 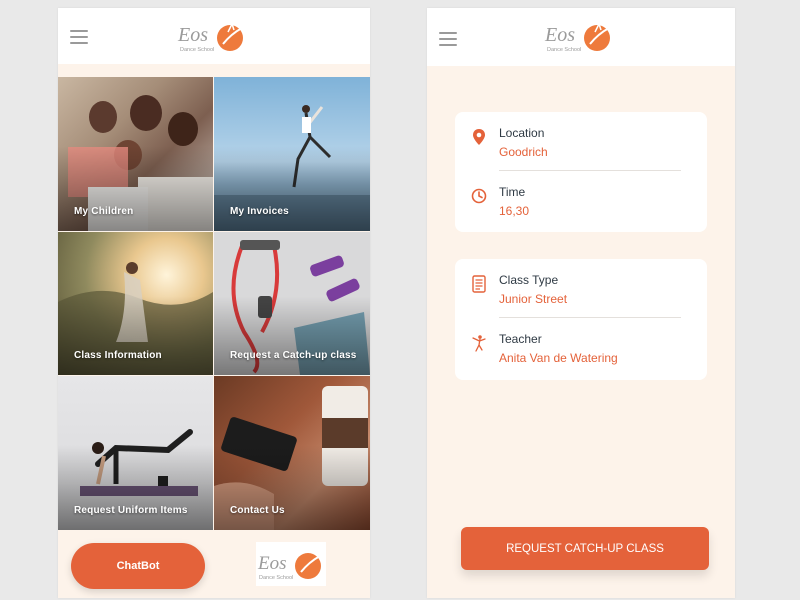 What do you see at coordinates (259, 211) in the screenshot?
I see `tile-label: My Invoices` at bounding box center [259, 211].